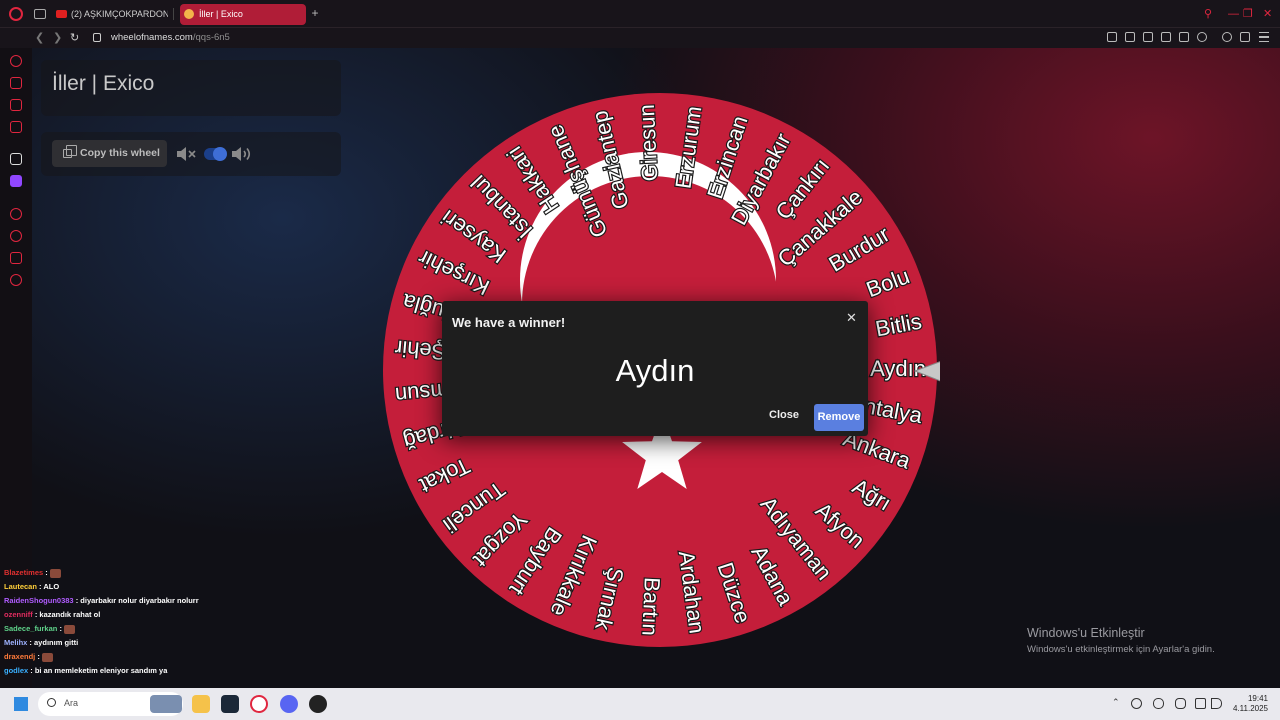  Describe the element at coordinates (39, 38) in the screenshot. I see `back-arrow-icon: ❮` at that location.